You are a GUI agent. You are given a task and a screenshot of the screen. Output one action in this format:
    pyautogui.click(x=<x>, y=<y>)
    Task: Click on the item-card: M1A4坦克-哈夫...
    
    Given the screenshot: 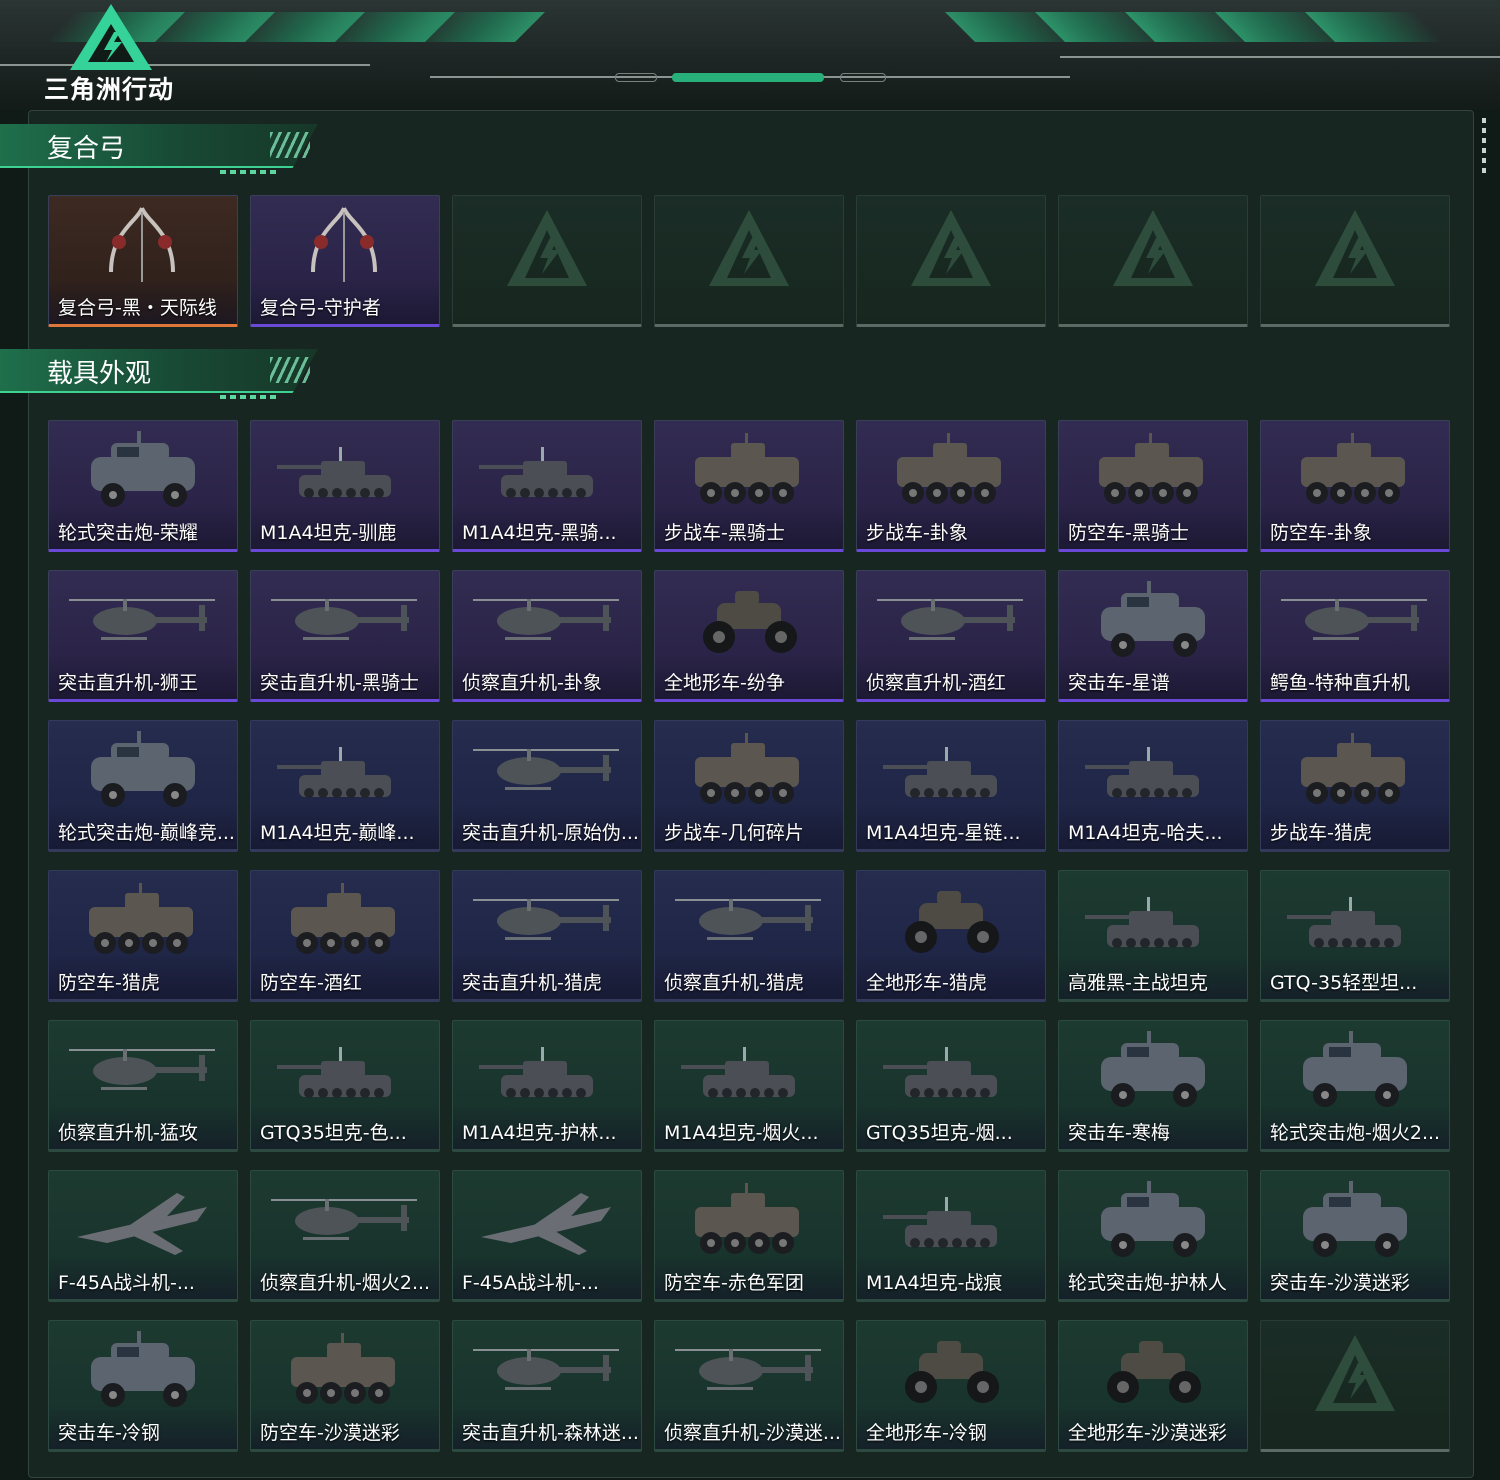 What is the action you would take?
    pyautogui.click(x=1153, y=786)
    